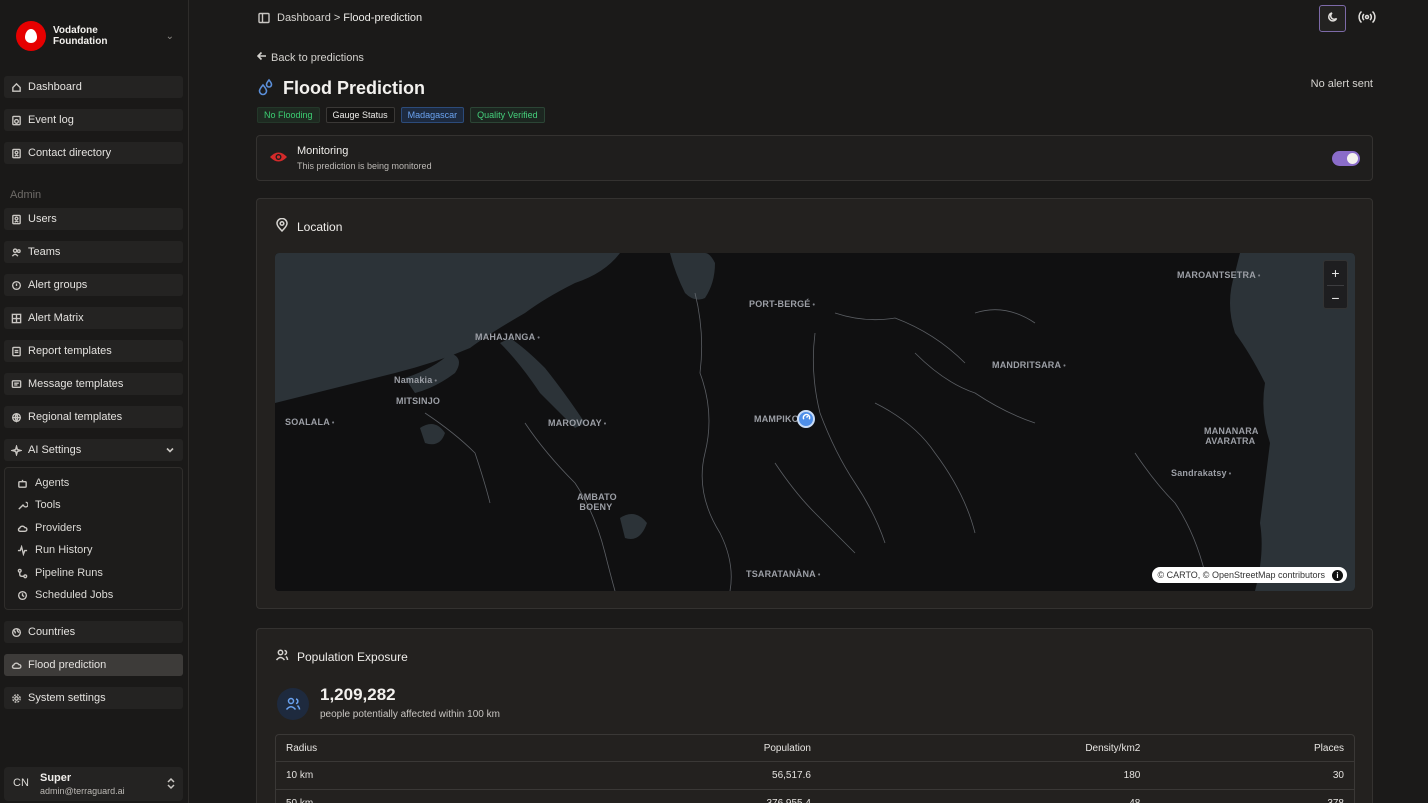  Describe the element at coordinates (577, 424) in the screenshot. I see `map-label-marovoay: MAROVOAY` at that location.